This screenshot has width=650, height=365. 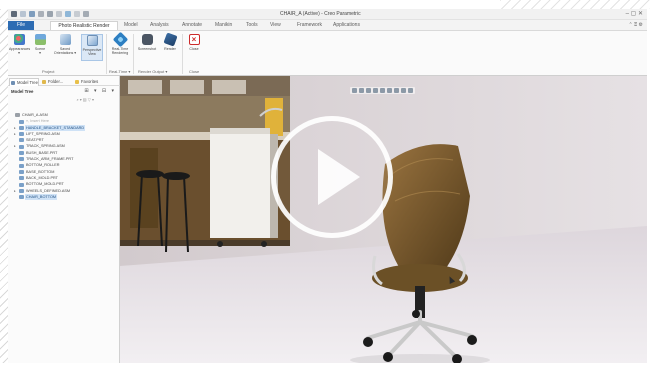 What do you see at coordinates (68, 14) in the screenshot?
I see `windows-icon` at bounding box center [68, 14].